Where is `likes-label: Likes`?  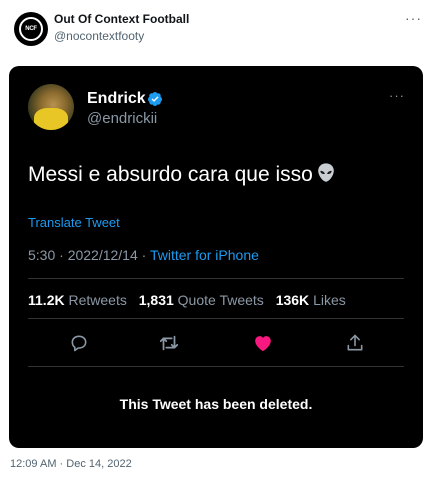
likes-label: Likes is located at coordinates (329, 300).